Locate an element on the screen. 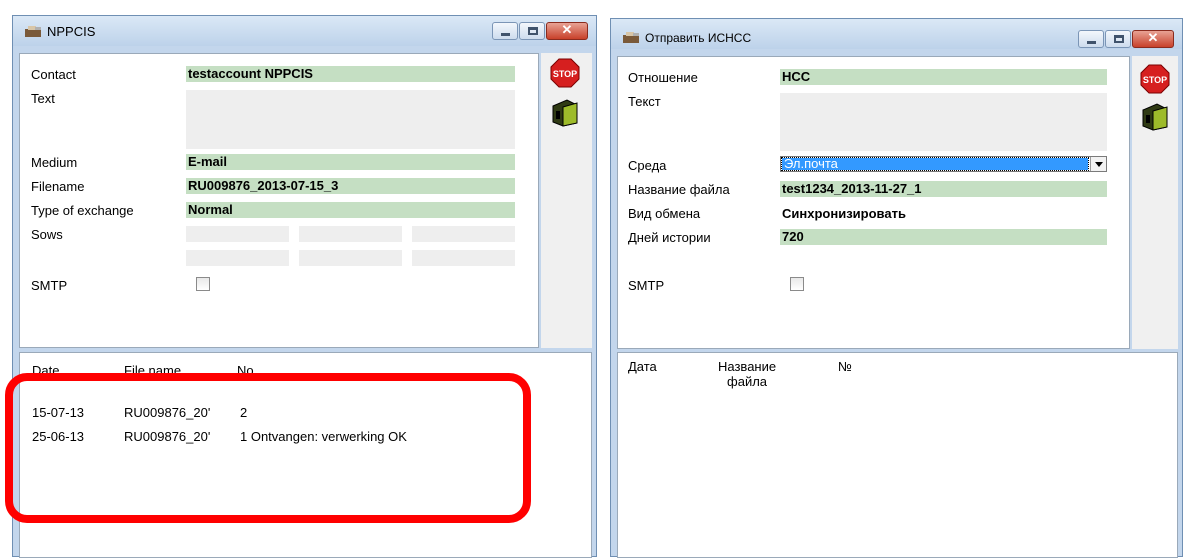 The height and width of the screenshot is (558, 1183). medium-field: E-mail is located at coordinates (350, 162).